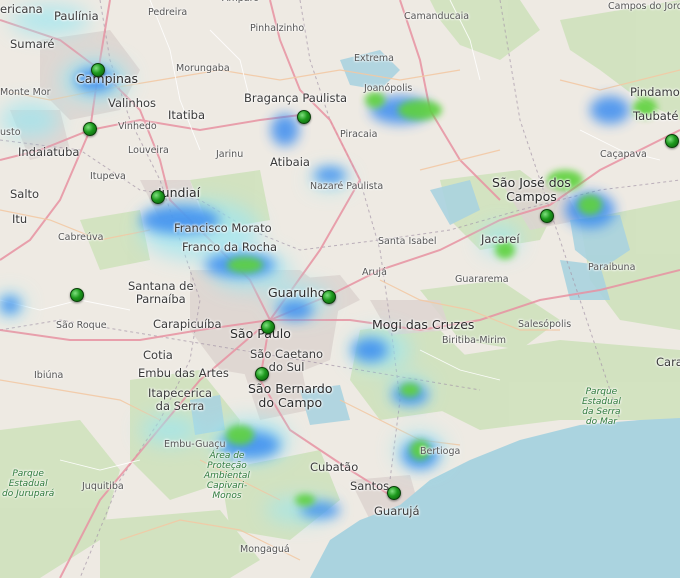 The width and height of the screenshot is (680, 578). Describe the element at coordinates (268, 327) in the screenshot. I see `station-marker-sao-paulo` at that location.